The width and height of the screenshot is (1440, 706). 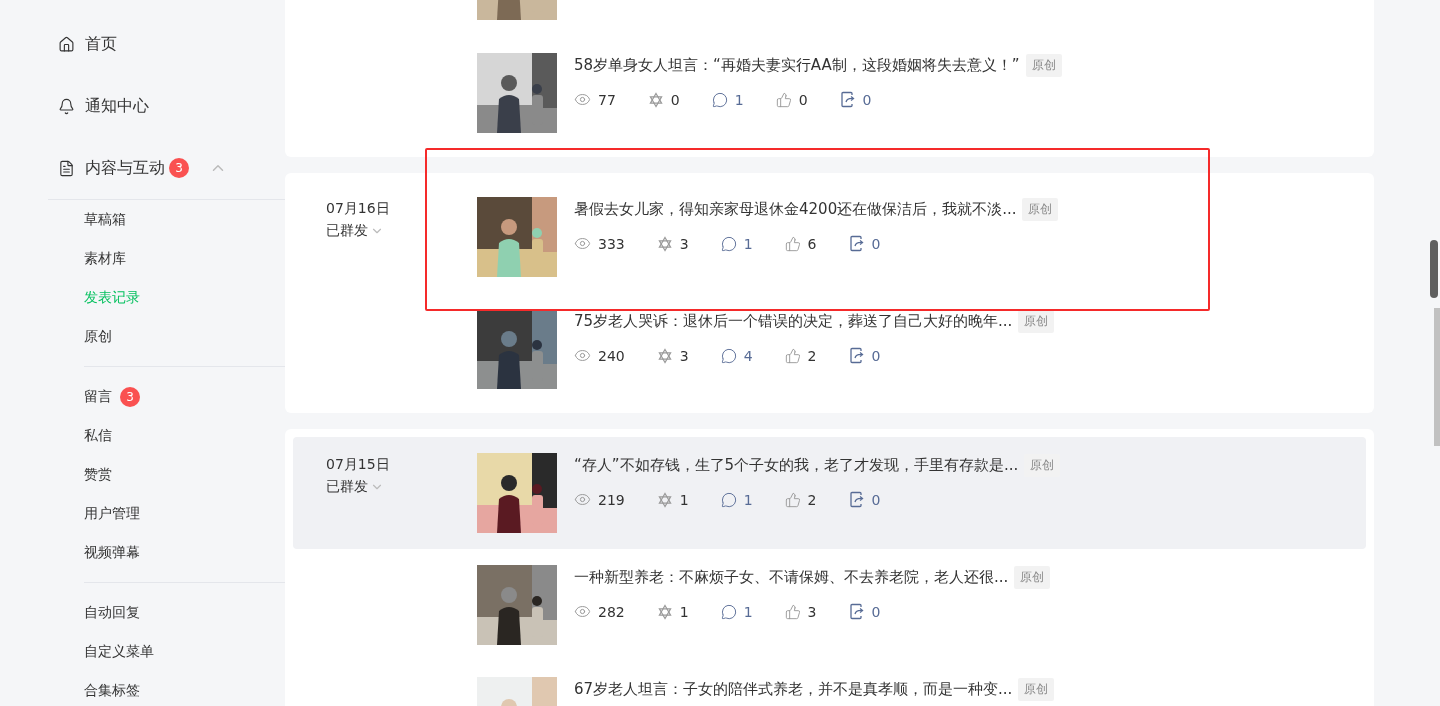 What do you see at coordinates (607, 99) in the screenshot?
I see `view-count: 77` at bounding box center [607, 99].